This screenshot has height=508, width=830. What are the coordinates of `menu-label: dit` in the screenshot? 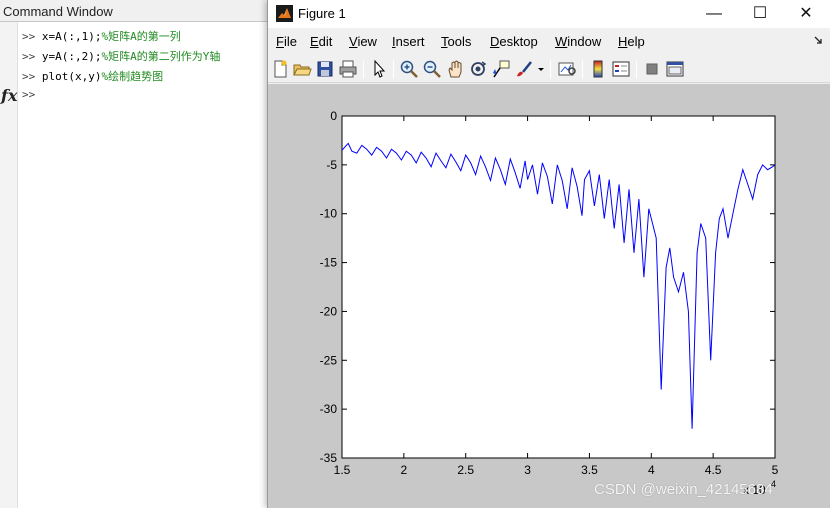 It's located at (325, 41).